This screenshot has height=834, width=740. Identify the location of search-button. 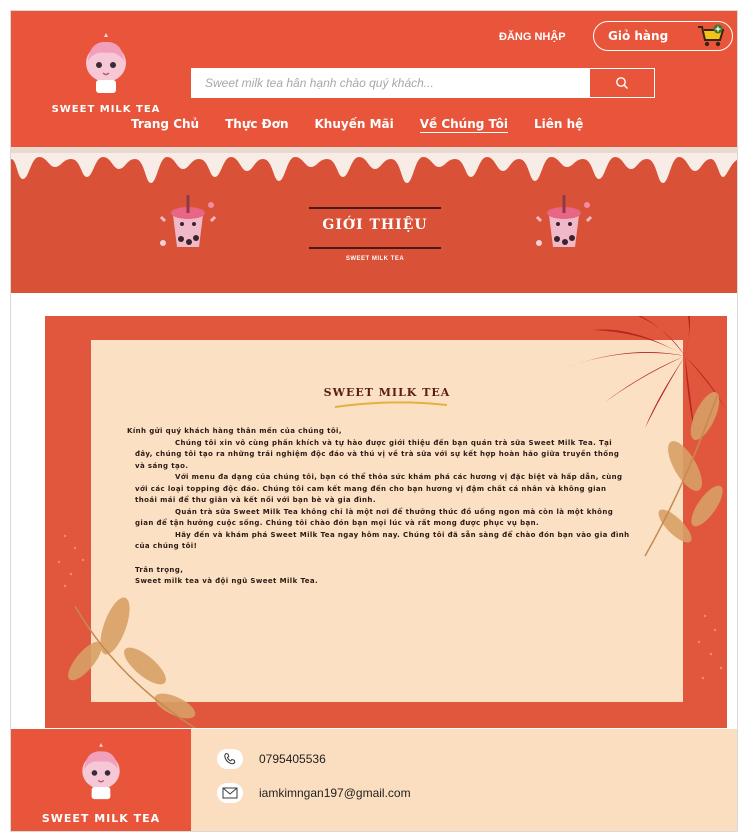
(622, 83).